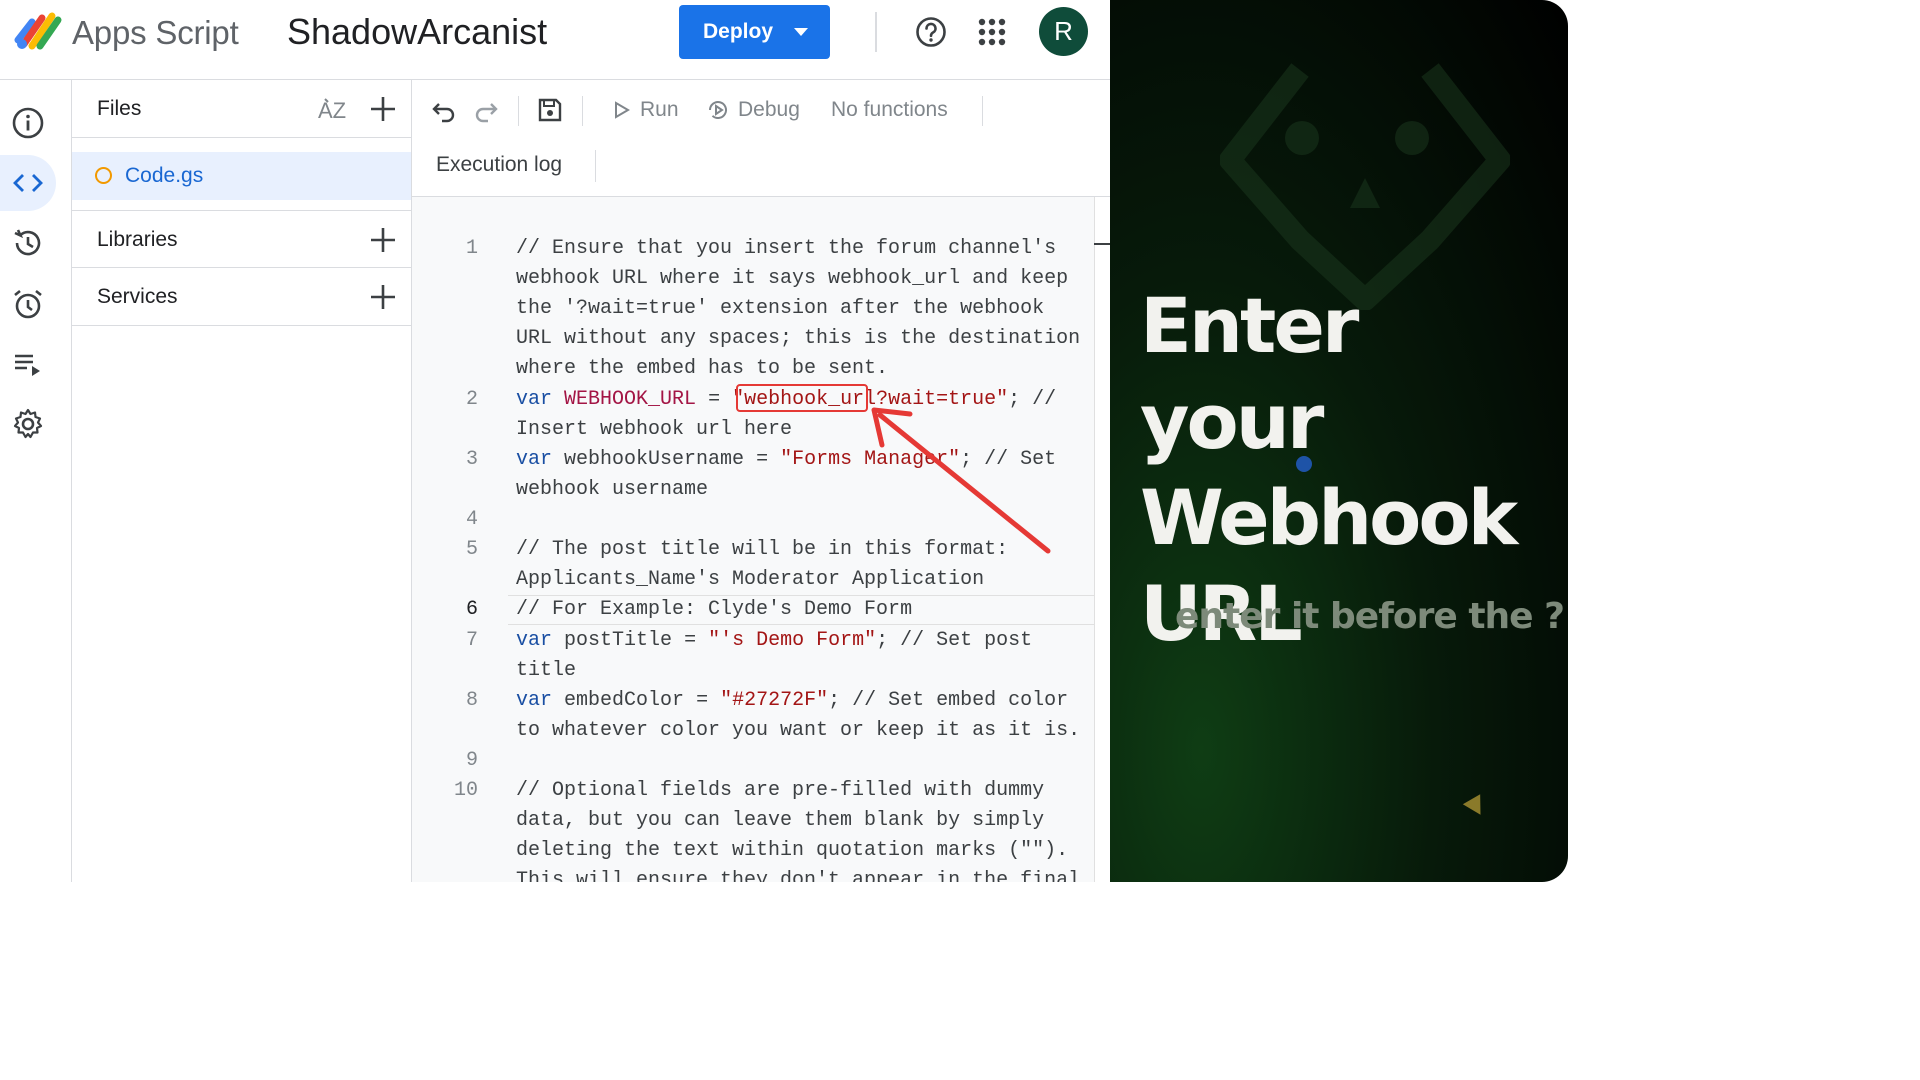 This screenshot has height=1080, width=1920. I want to click on line-number: 7, so click(471, 640).